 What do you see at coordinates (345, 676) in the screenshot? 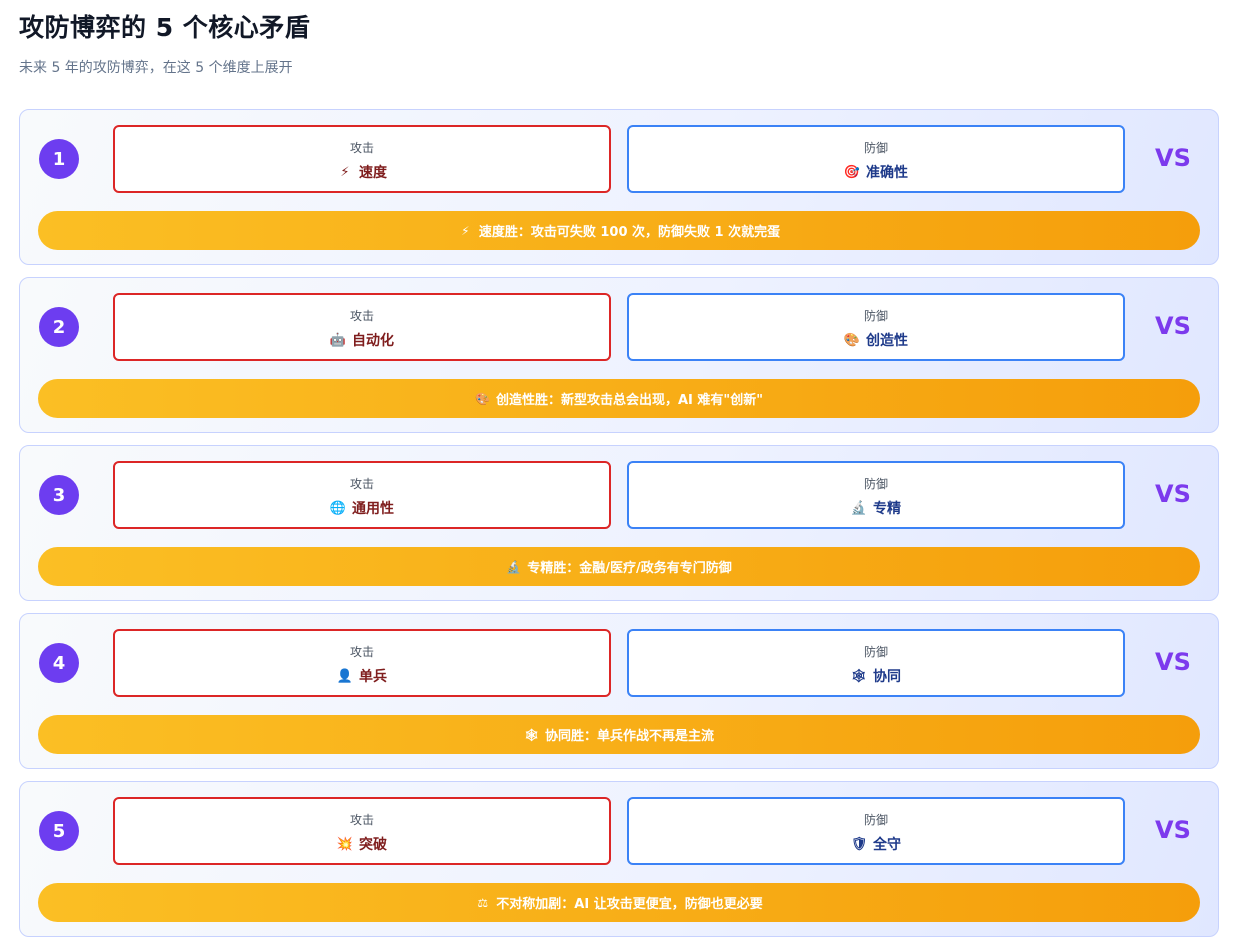
I see `person-icon: 👤` at bounding box center [345, 676].